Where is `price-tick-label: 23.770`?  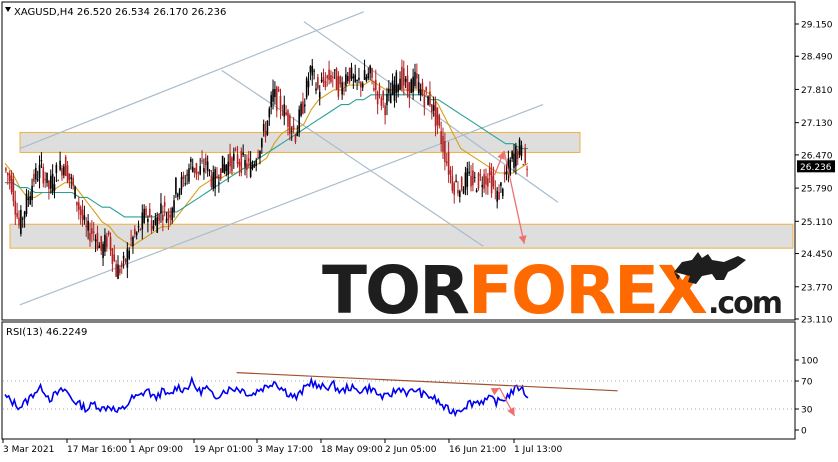
price-tick-label: 23.770 is located at coordinates (817, 288).